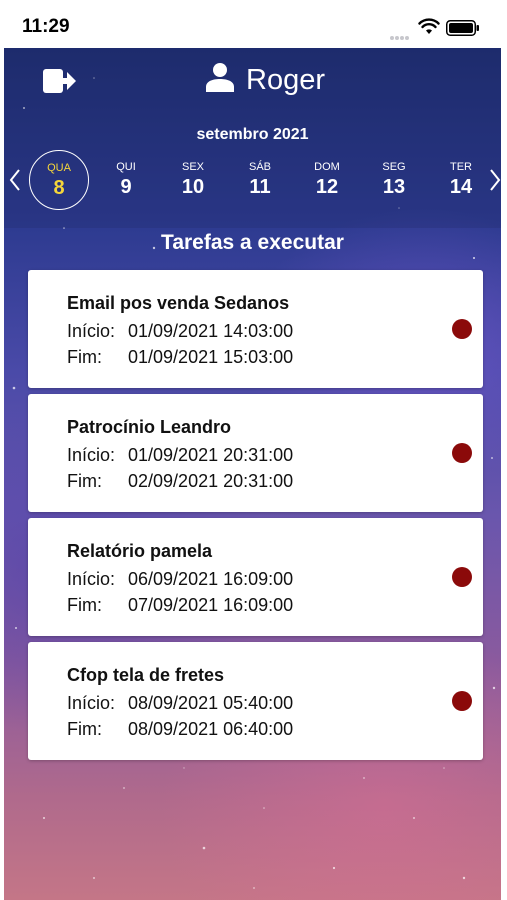 Image resolution: width=507 pixels, height=900 pixels. I want to click on day-number: 14, so click(461, 187).